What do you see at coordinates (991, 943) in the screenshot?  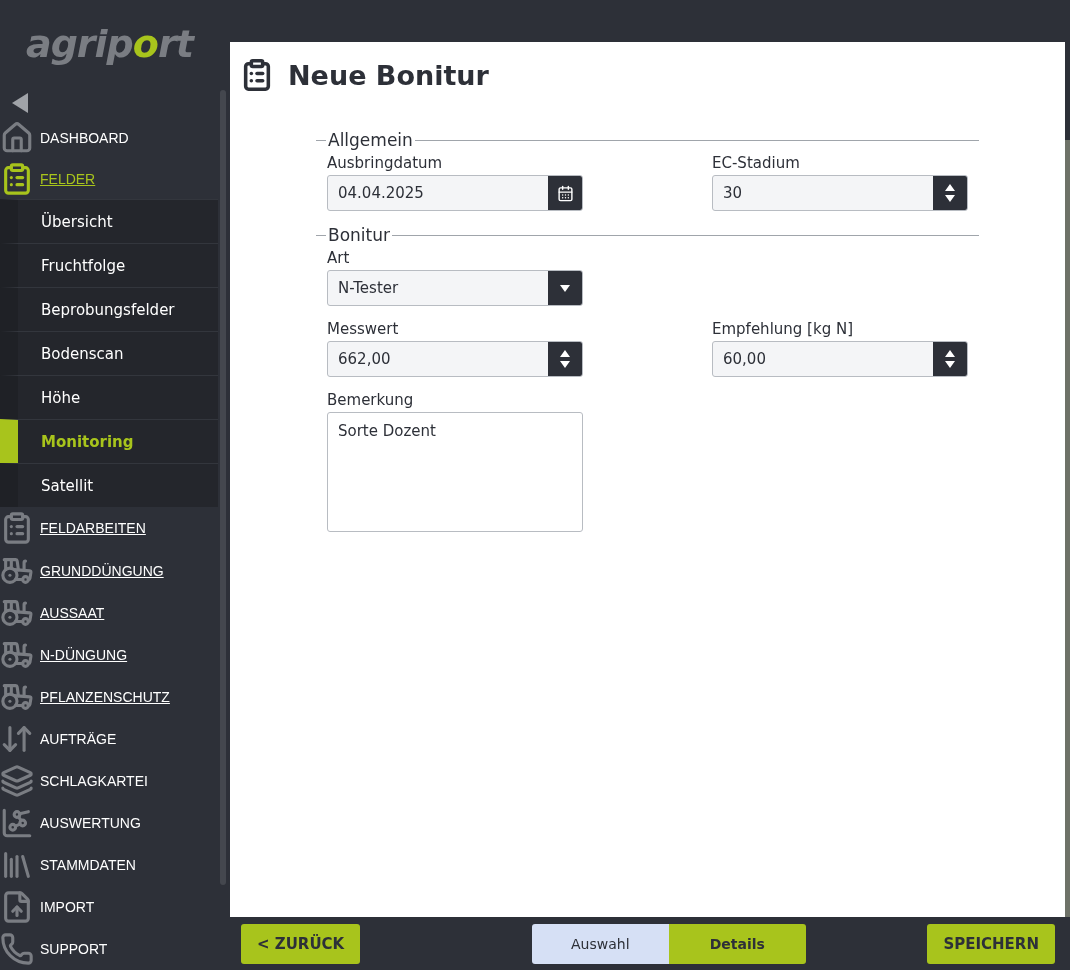 I see `save-button: SPEICHERN` at bounding box center [991, 943].